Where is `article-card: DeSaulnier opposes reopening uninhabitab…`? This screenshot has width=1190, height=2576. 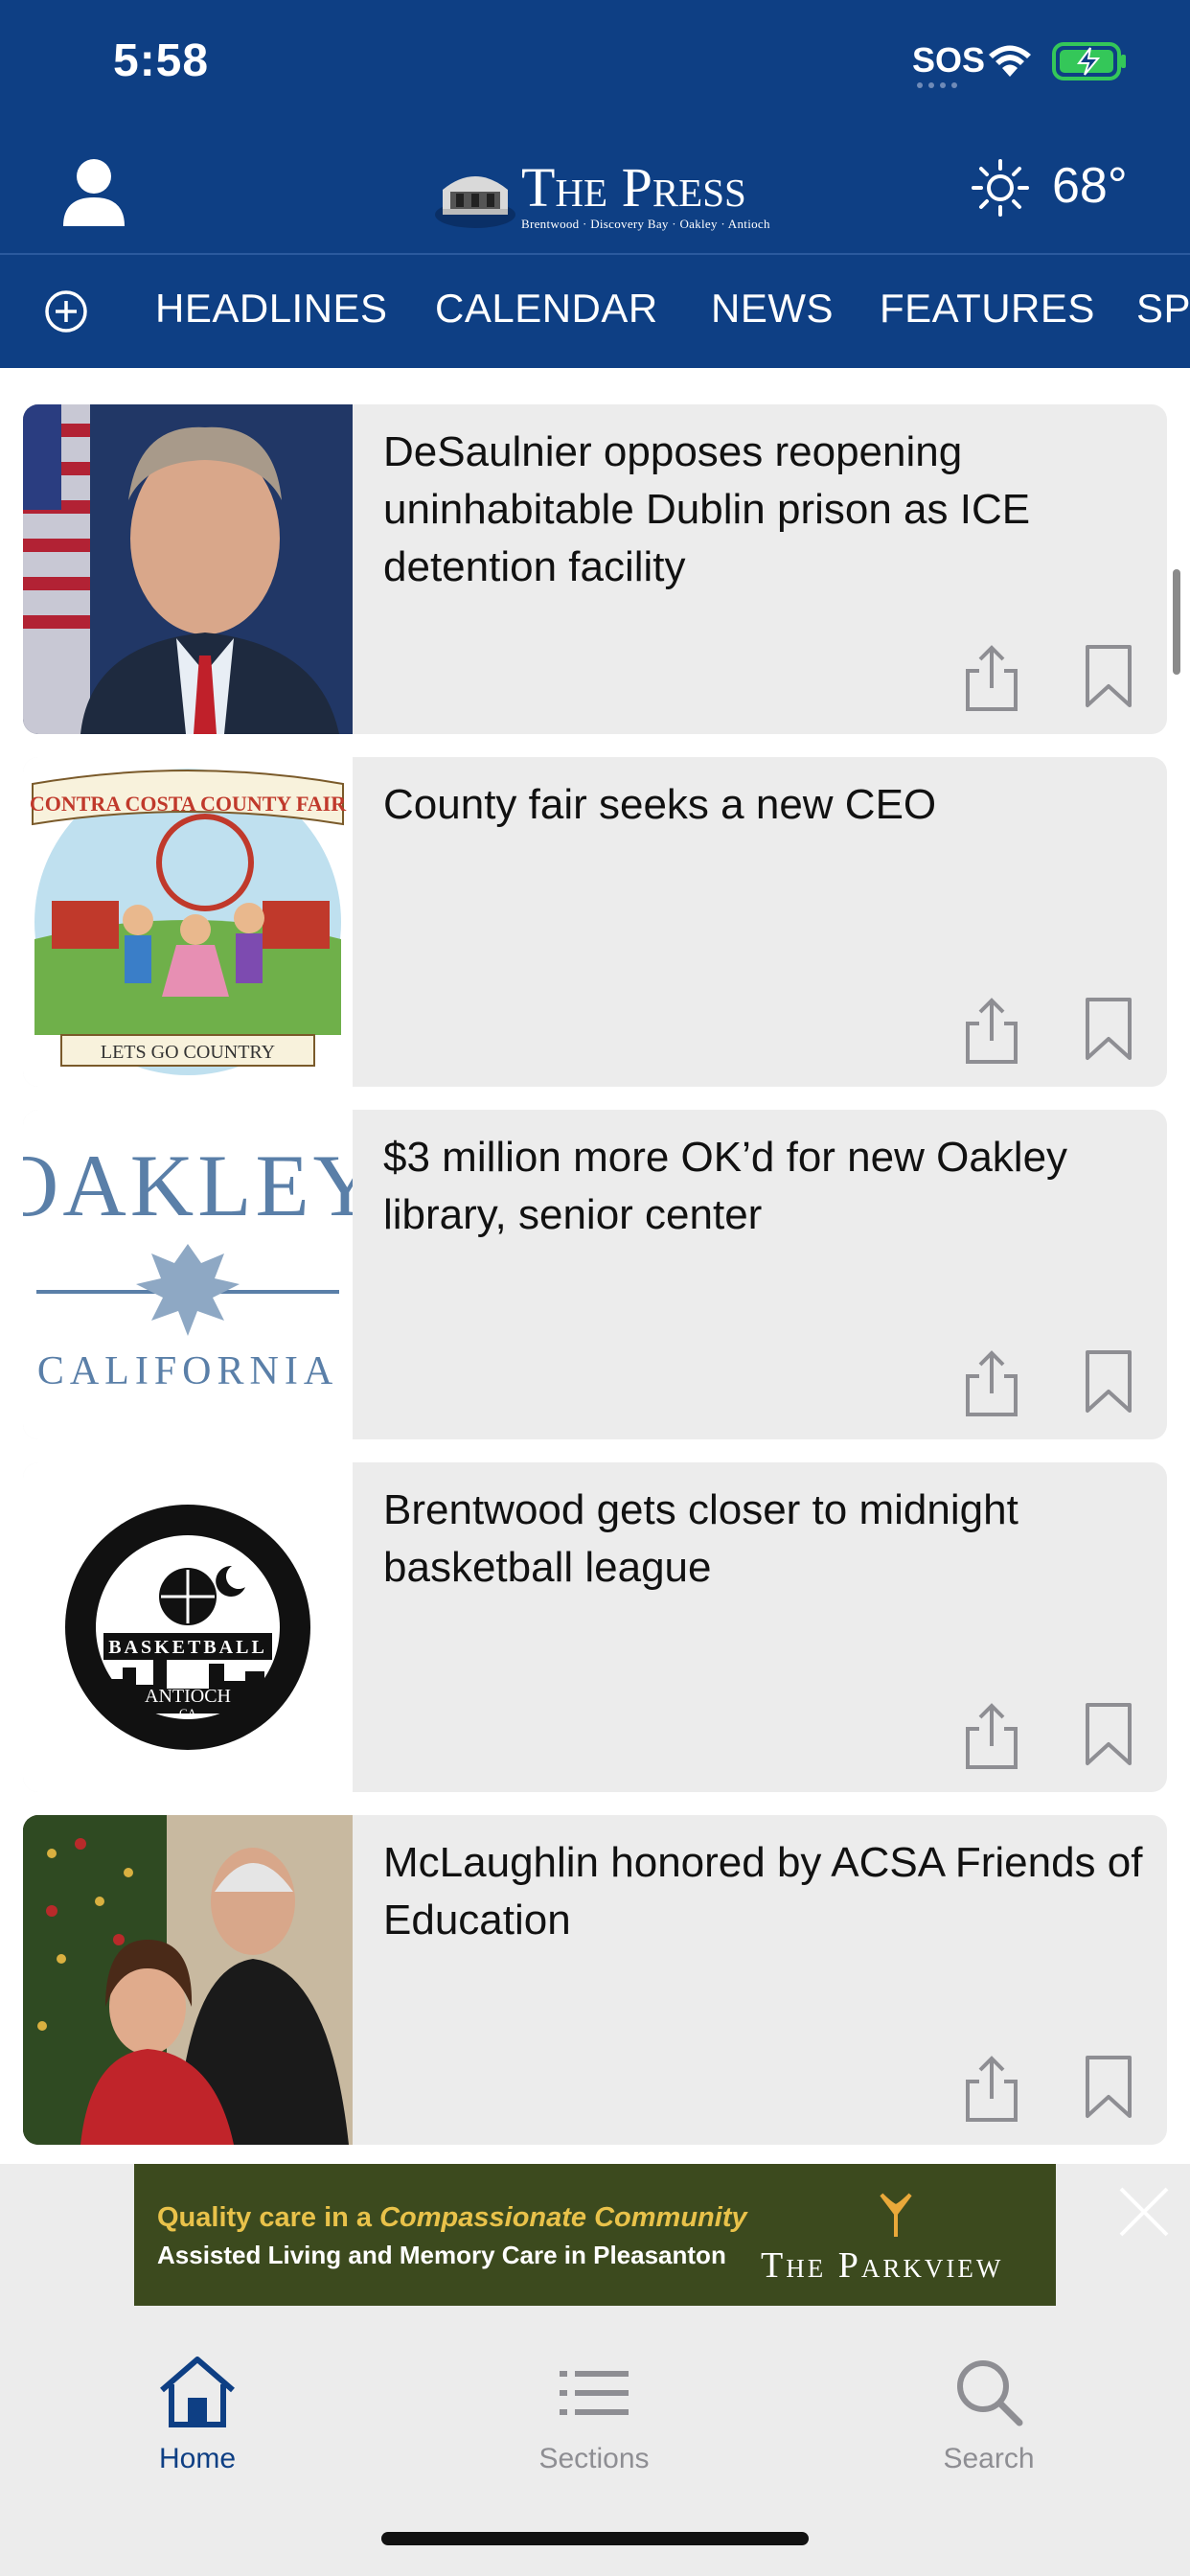
article-card: DeSaulnier opposes reopening uninhabitab… is located at coordinates (595, 569).